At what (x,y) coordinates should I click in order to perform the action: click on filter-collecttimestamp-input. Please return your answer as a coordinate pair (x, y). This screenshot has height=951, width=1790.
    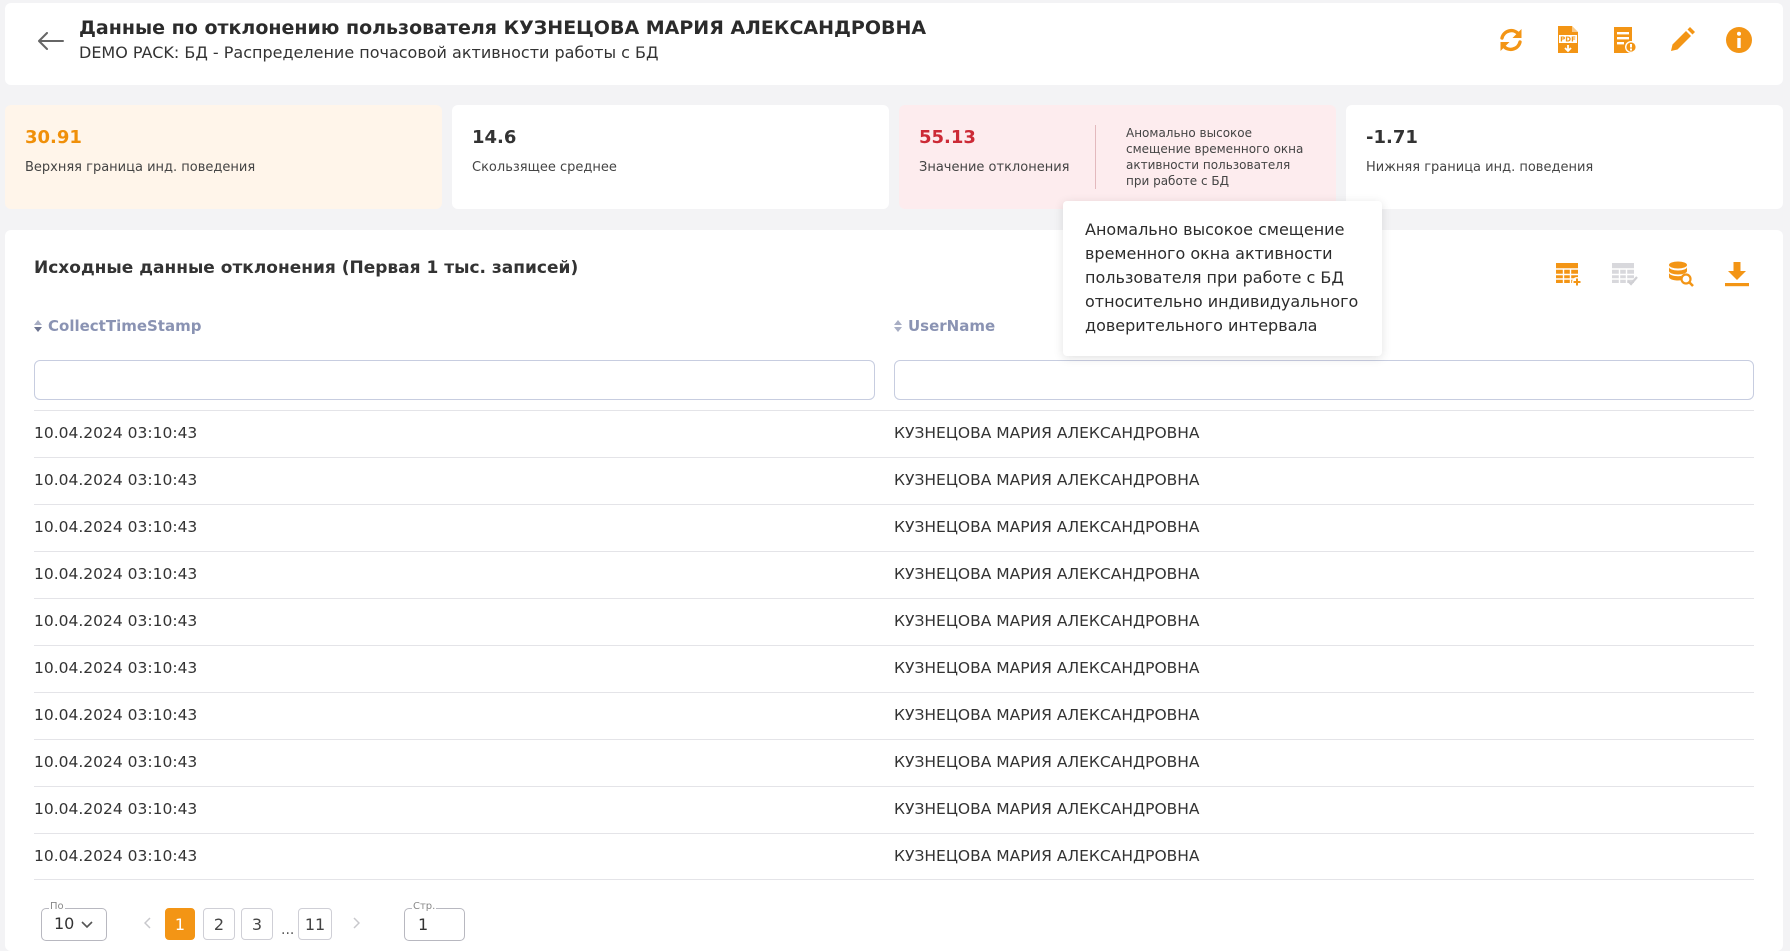
    Looking at the image, I should click on (454, 380).